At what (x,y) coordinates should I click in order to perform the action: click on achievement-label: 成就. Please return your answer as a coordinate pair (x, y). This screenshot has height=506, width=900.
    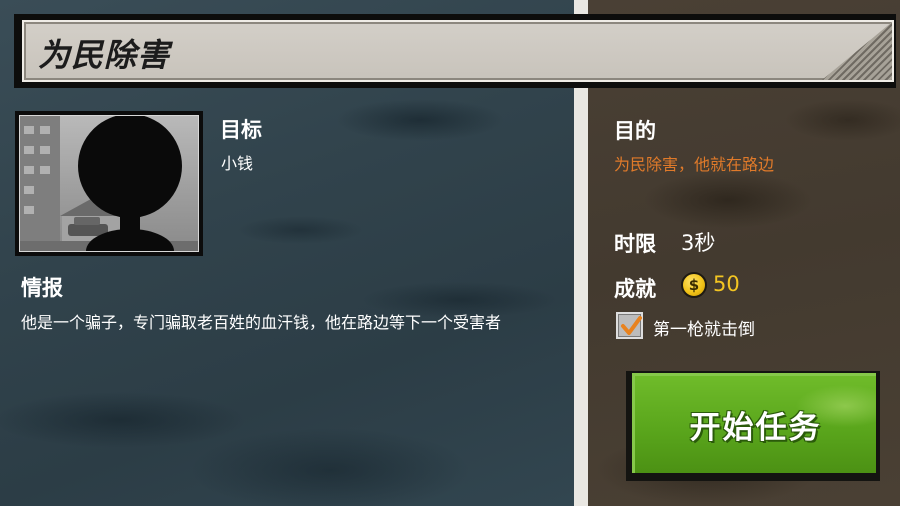
    Looking at the image, I should click on (635, 289).